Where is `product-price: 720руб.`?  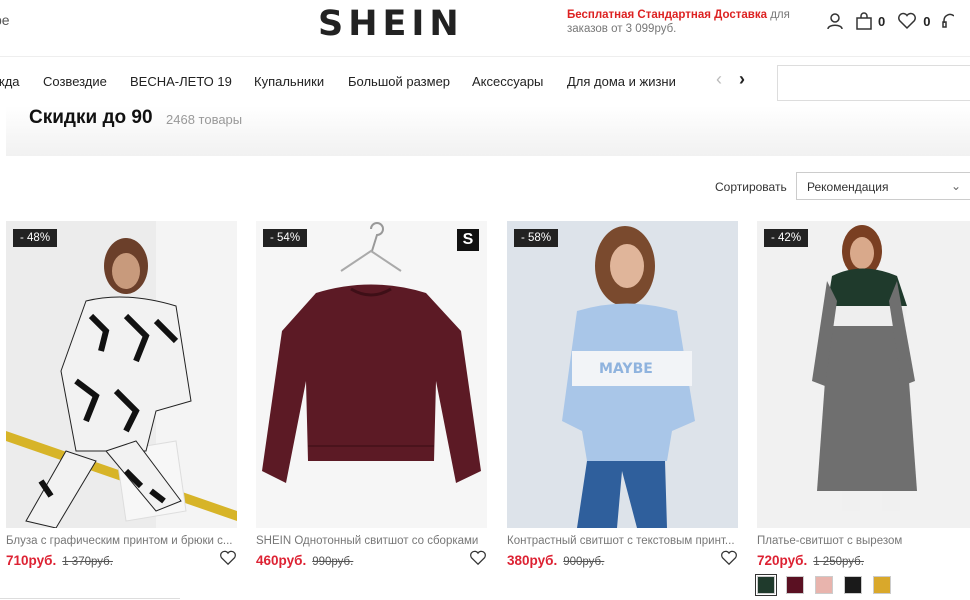
product-price: 720руб. is located at coordinates (782, 560).